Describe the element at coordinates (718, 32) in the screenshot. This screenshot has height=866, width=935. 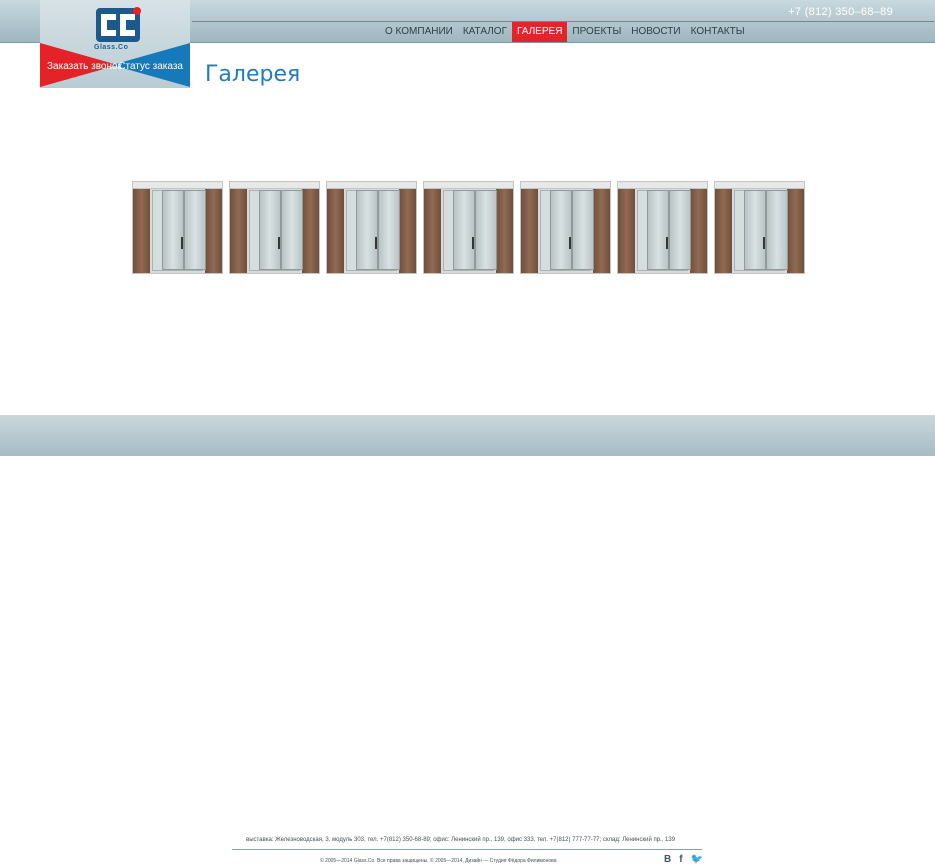
I see `nav-contacts: КОНТАКТЫ` at that location.